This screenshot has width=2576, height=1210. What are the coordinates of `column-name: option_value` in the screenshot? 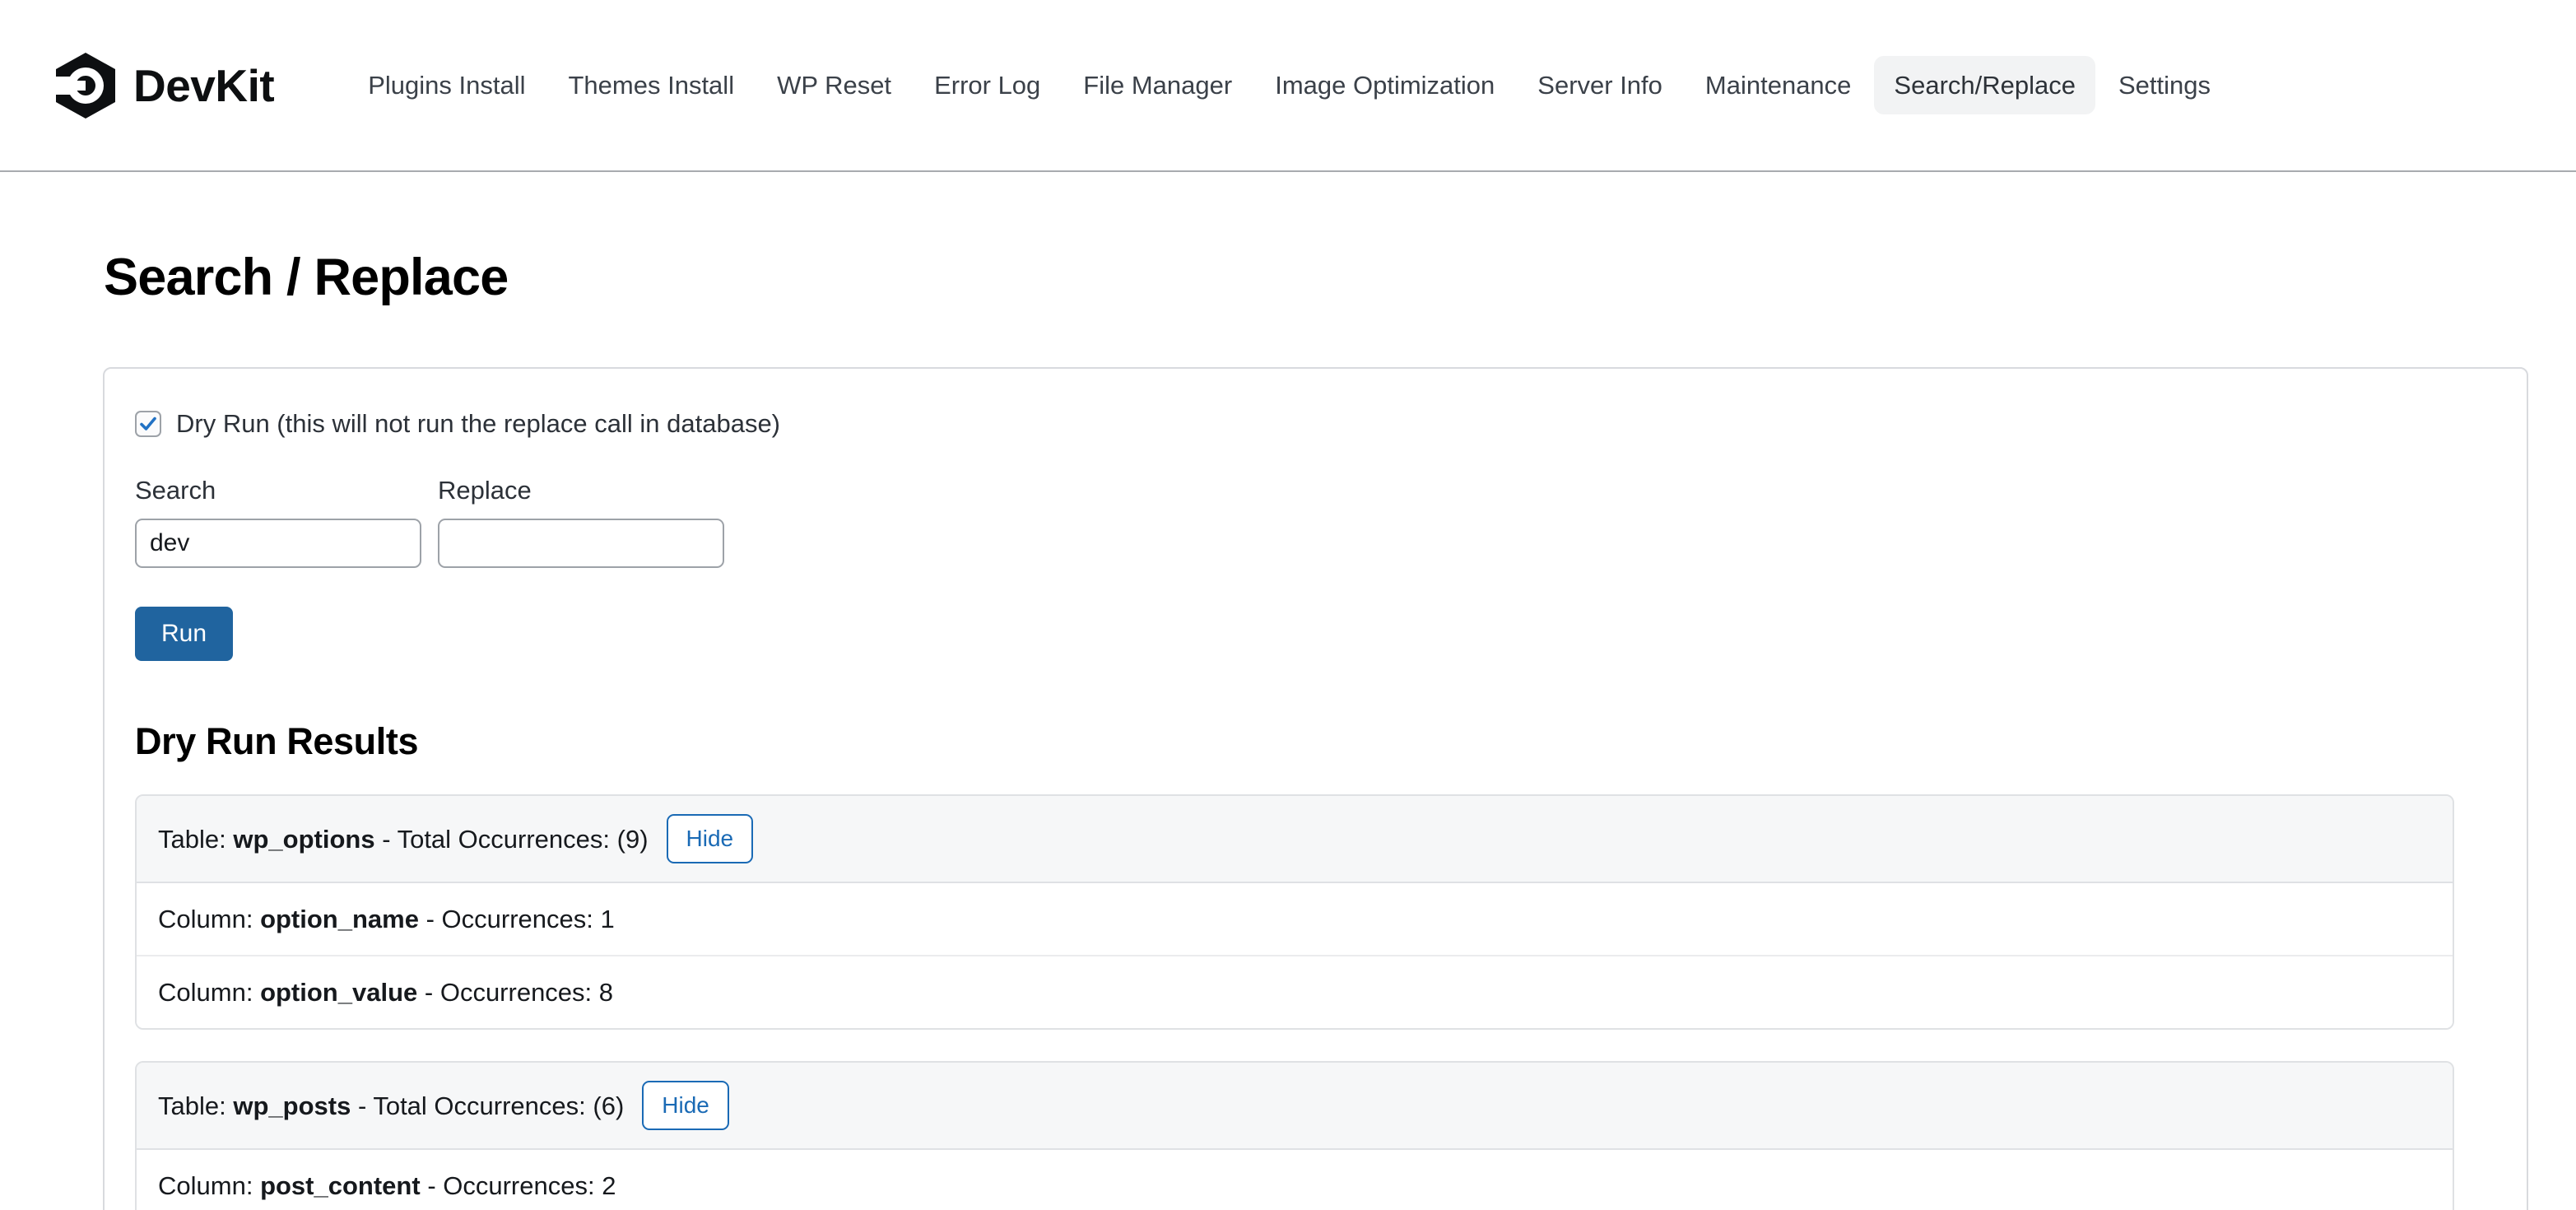 It's located at (339, 993).